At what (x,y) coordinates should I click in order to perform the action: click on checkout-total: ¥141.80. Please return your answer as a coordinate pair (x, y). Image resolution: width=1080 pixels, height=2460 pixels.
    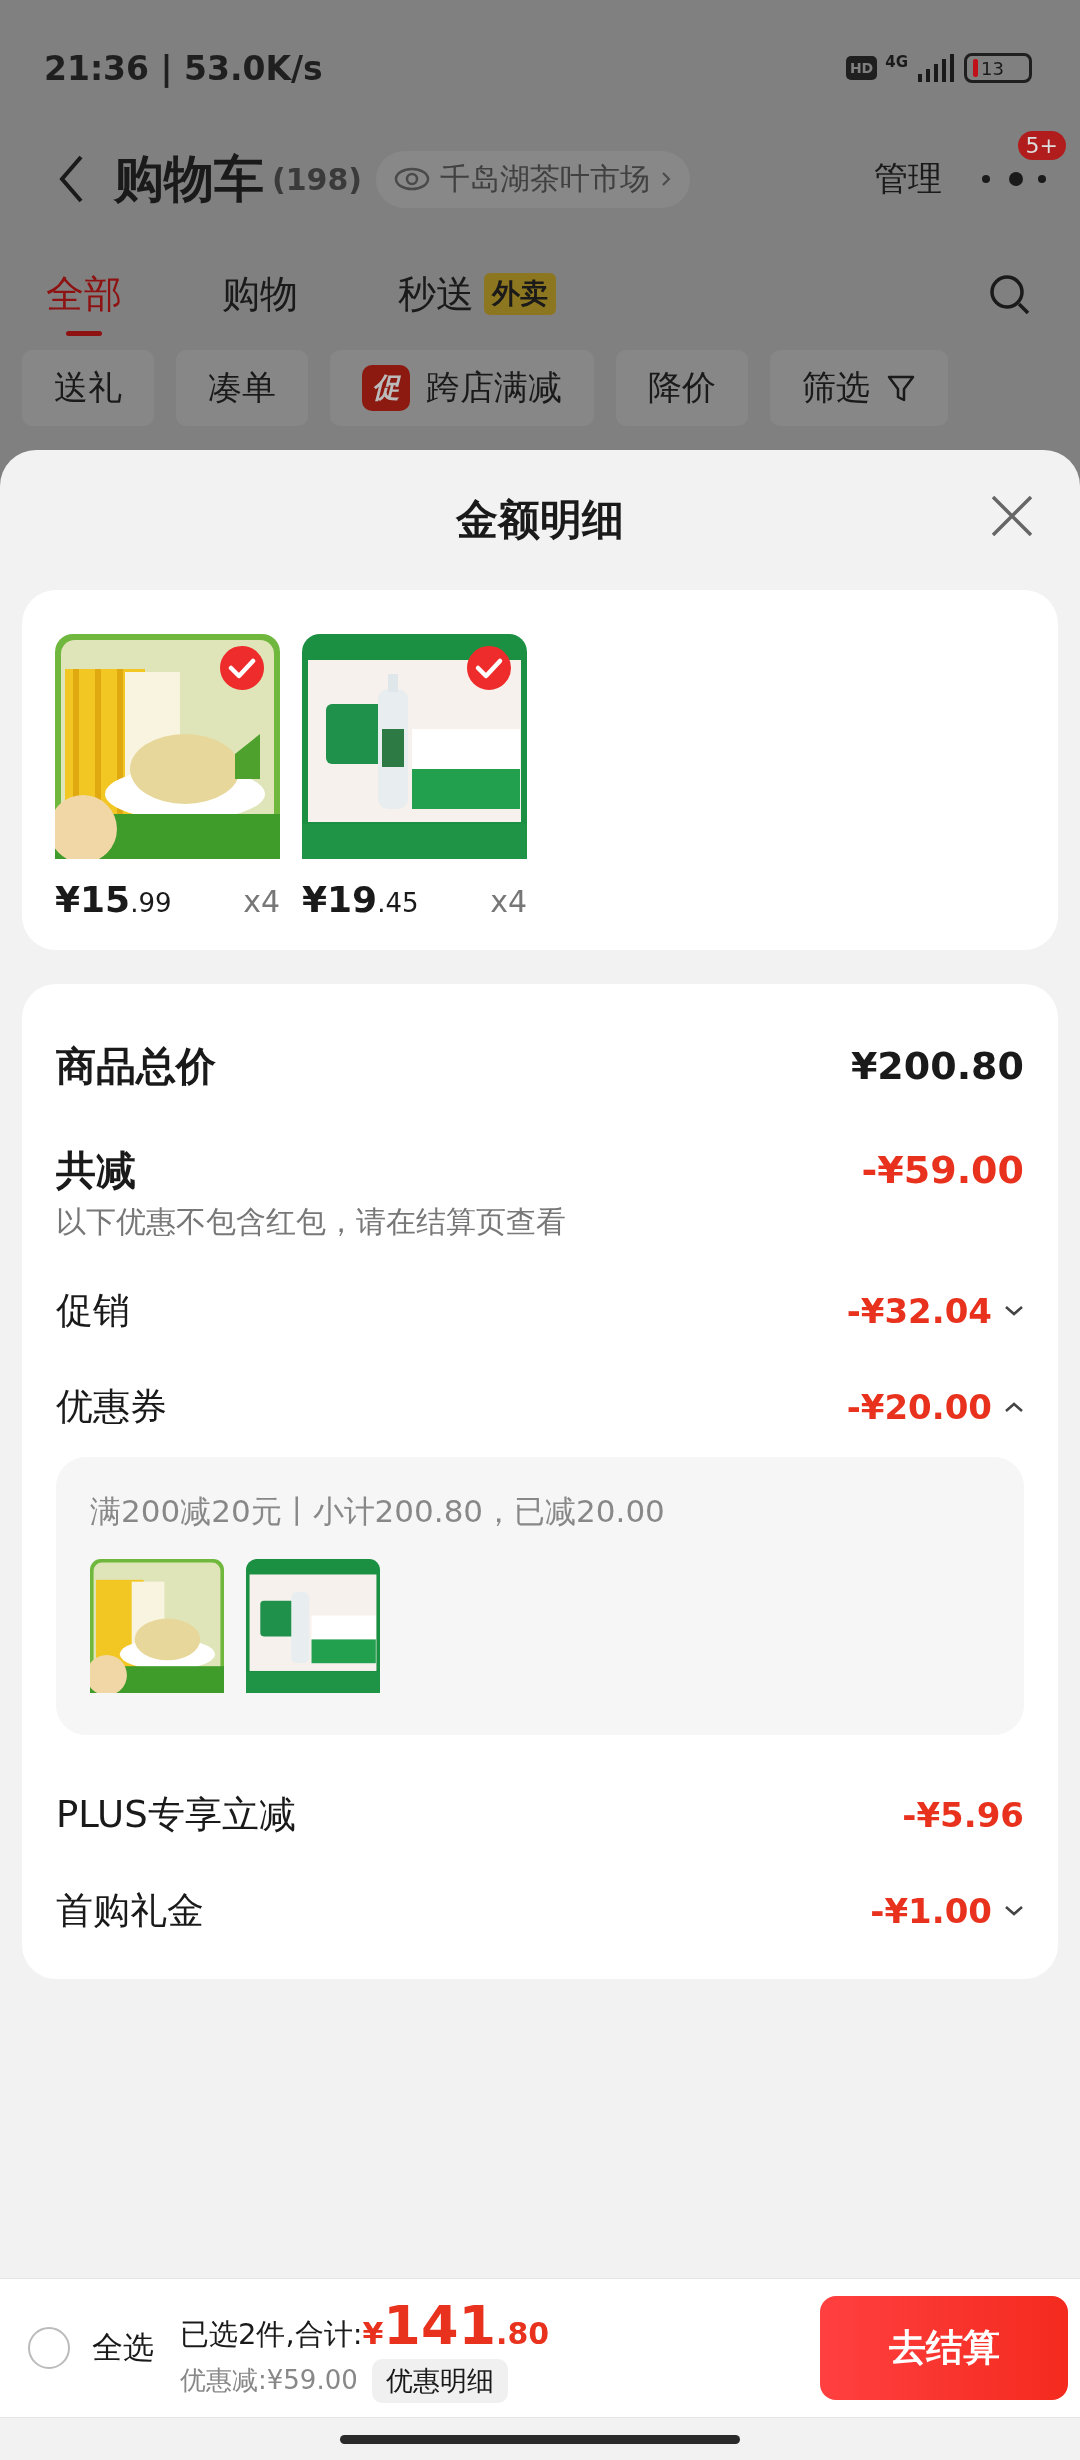
    Looking at the image, I should click on (456, 2325).